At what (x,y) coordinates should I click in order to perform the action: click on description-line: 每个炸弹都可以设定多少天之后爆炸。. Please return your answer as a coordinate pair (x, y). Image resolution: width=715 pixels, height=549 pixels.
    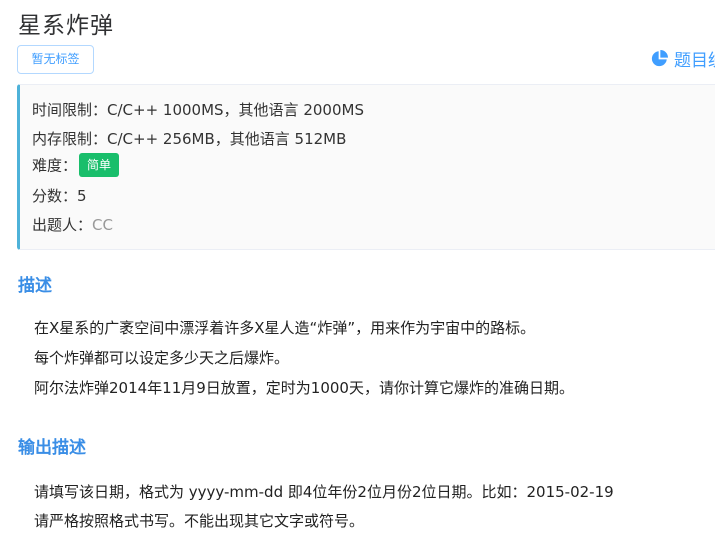
    Looking at the image, I should click on (162, 358).